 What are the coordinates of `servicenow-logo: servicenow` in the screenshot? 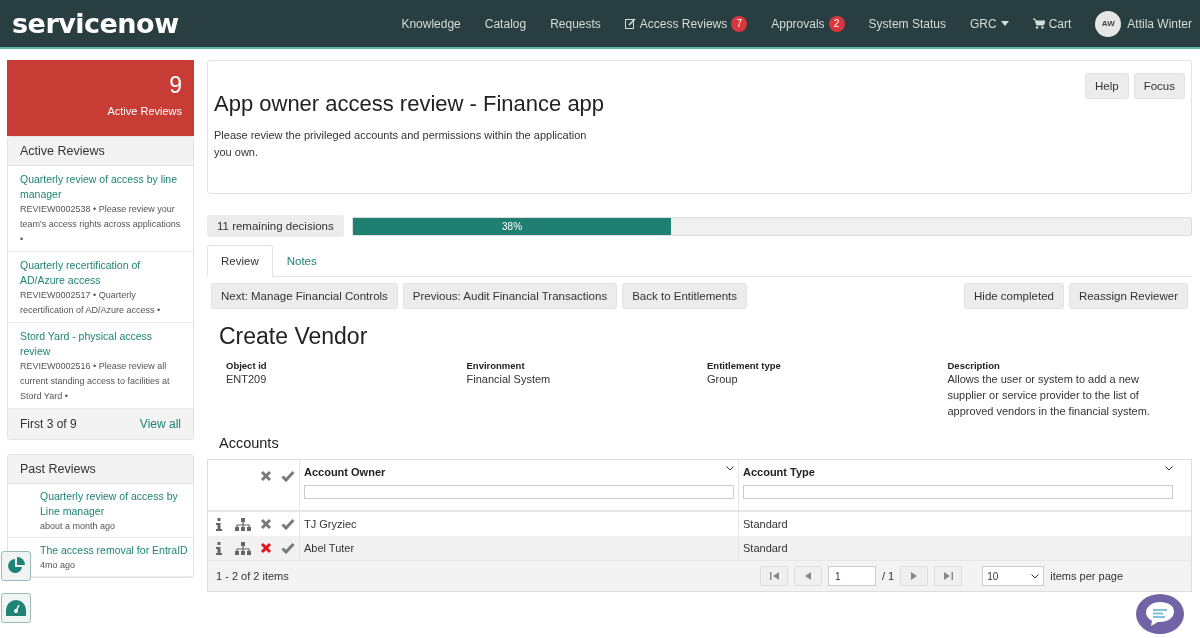 It's located at (95, 23).